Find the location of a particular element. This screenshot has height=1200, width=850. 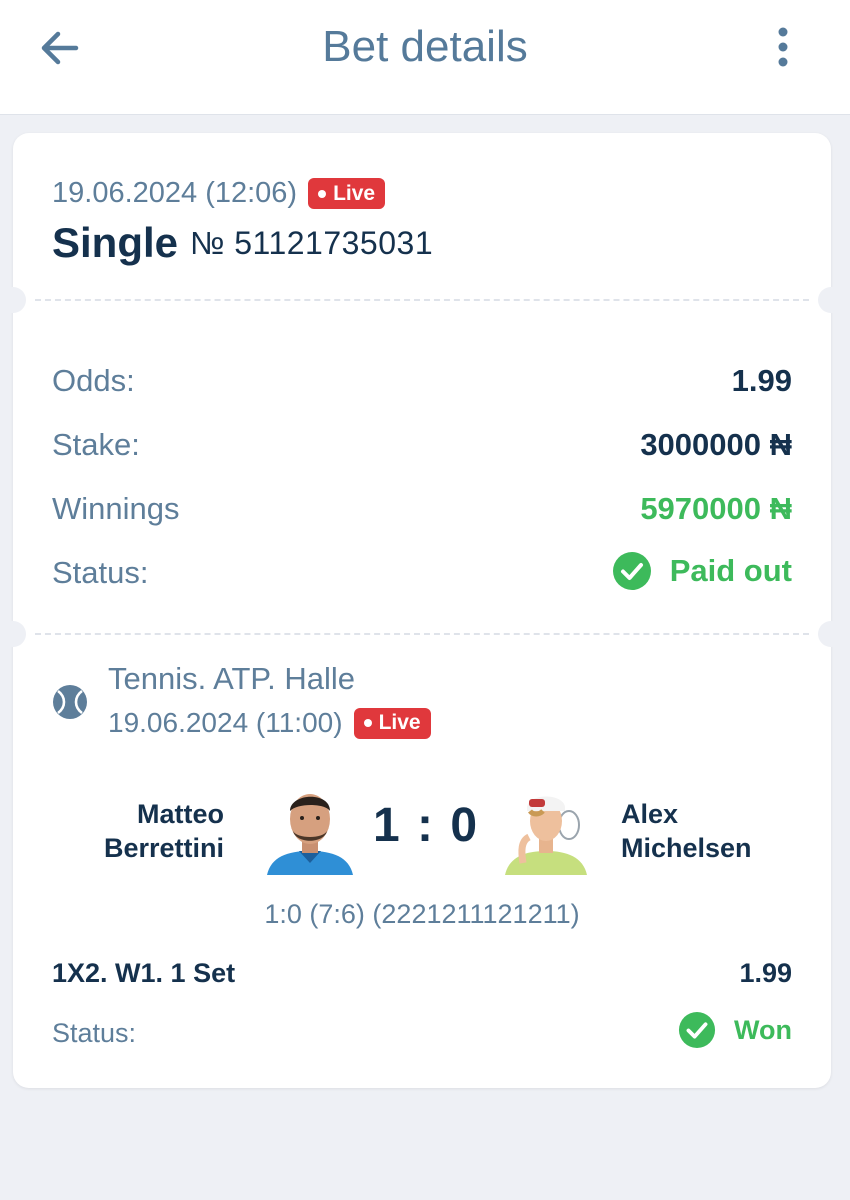

more-options-button is located at coordinates (783, 47).